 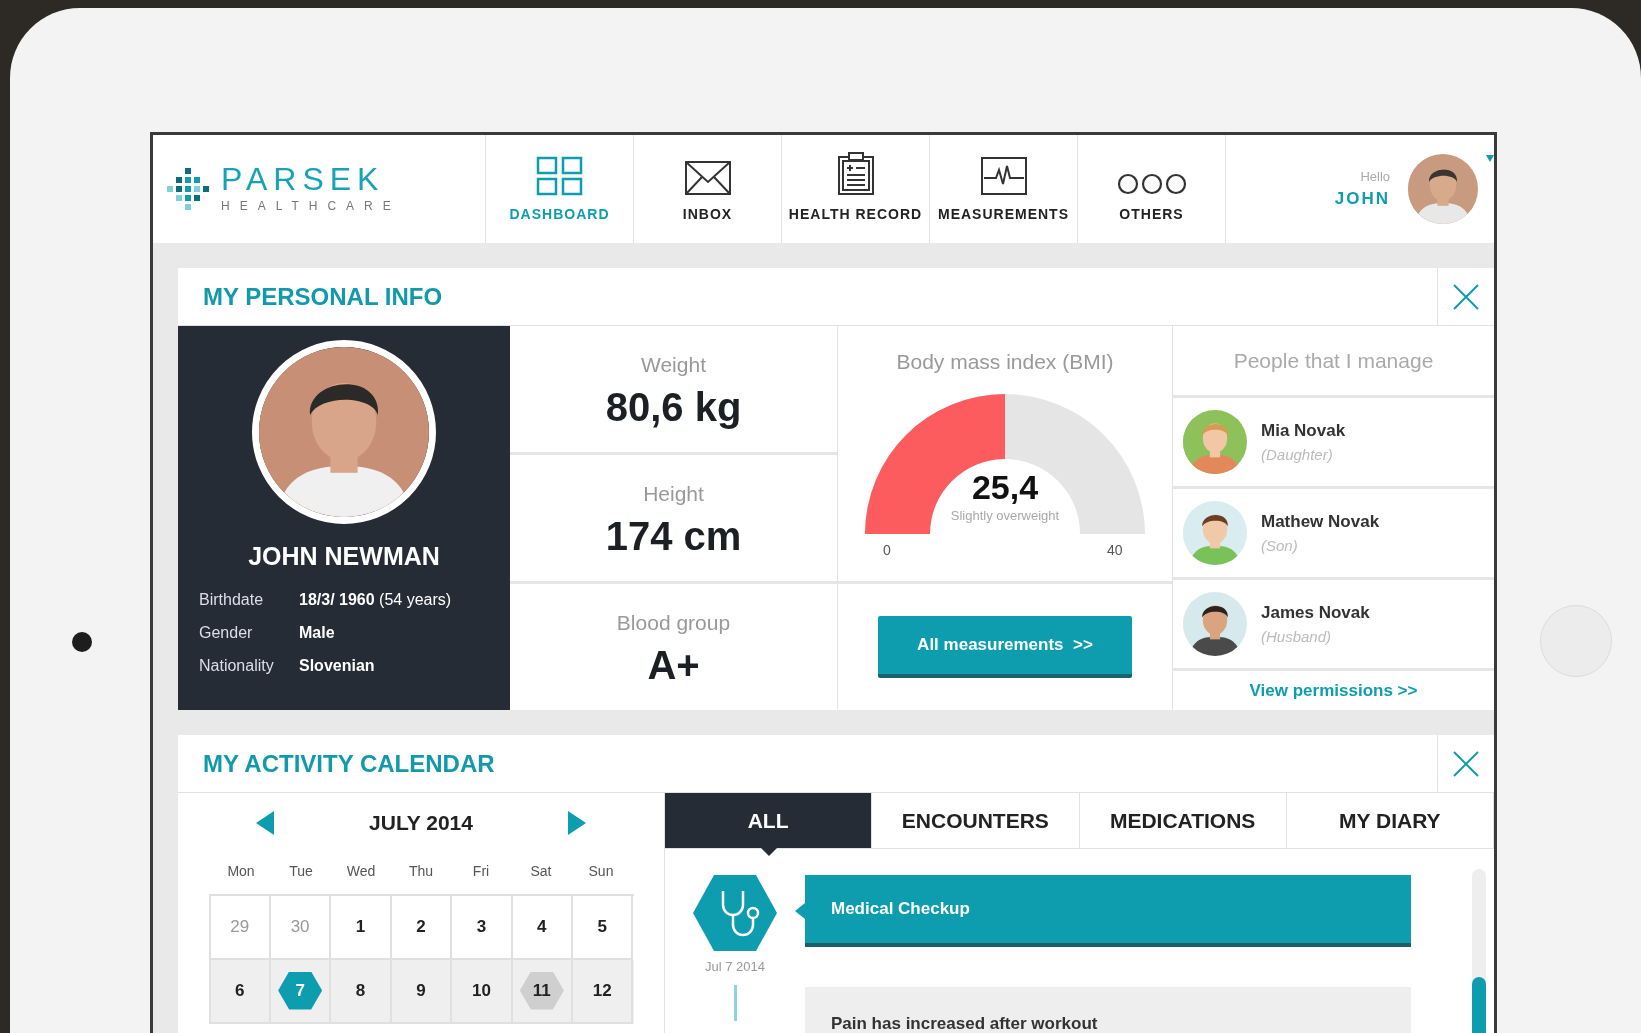 What do you see at coordinates (601, 871) in the screenshot?
I see `weekday-label: Sun` at bounding box center [601, 871].